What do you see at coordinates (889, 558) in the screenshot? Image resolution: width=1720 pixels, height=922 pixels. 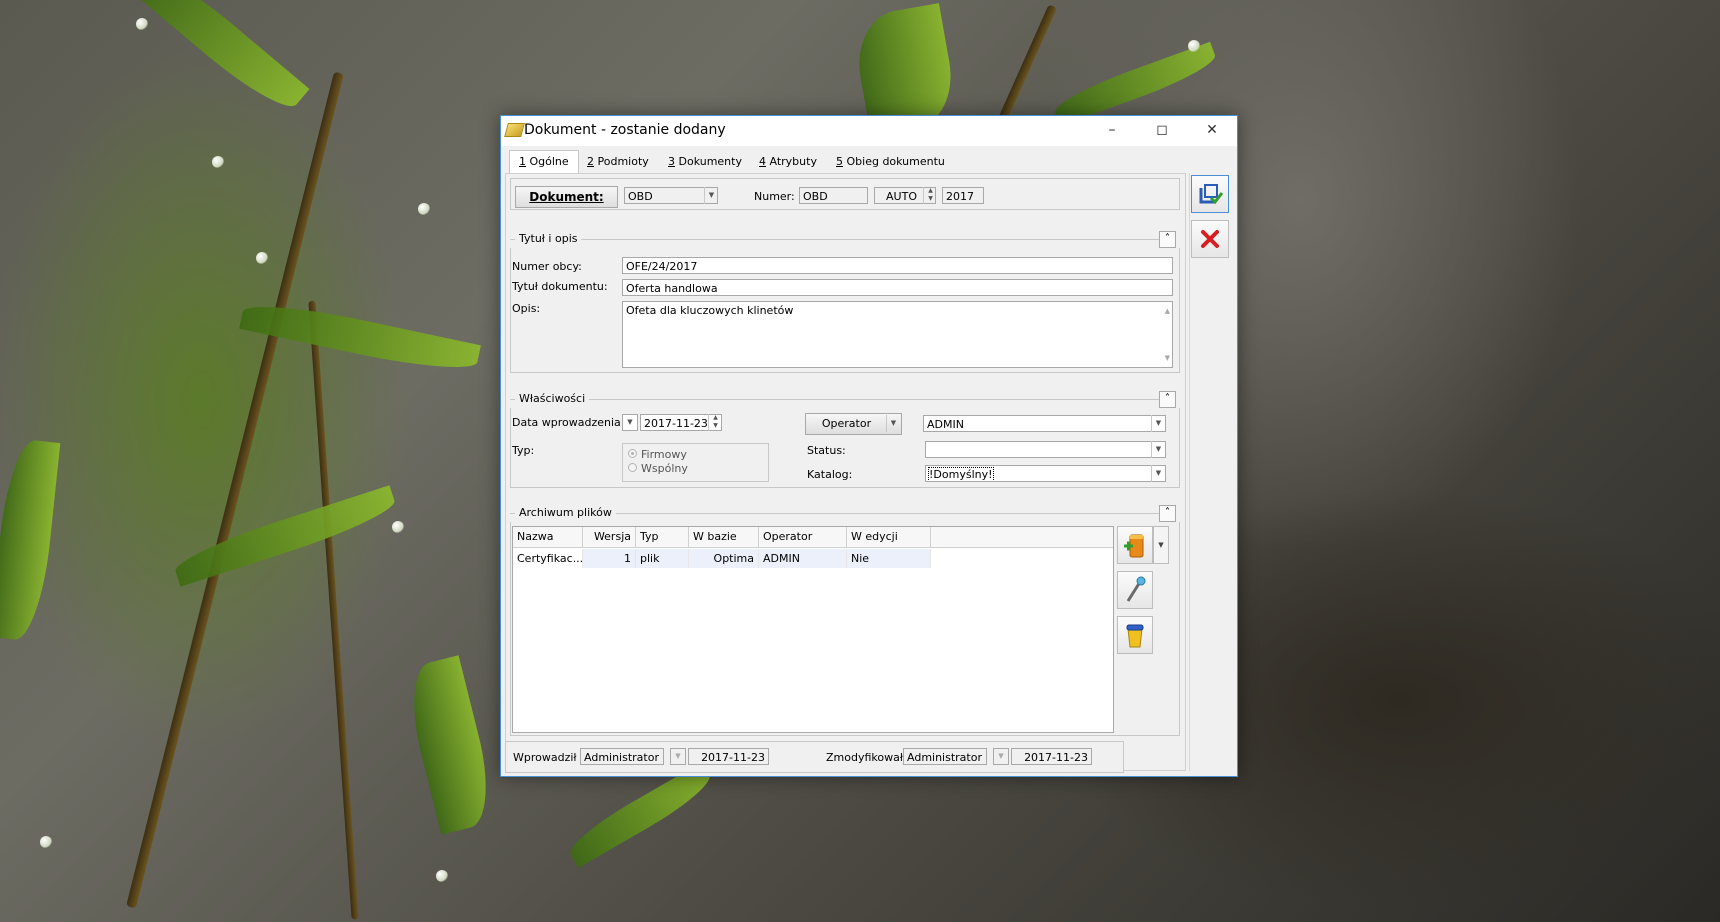 I see `table-cell: Nie` at bounding box center [889, 558].